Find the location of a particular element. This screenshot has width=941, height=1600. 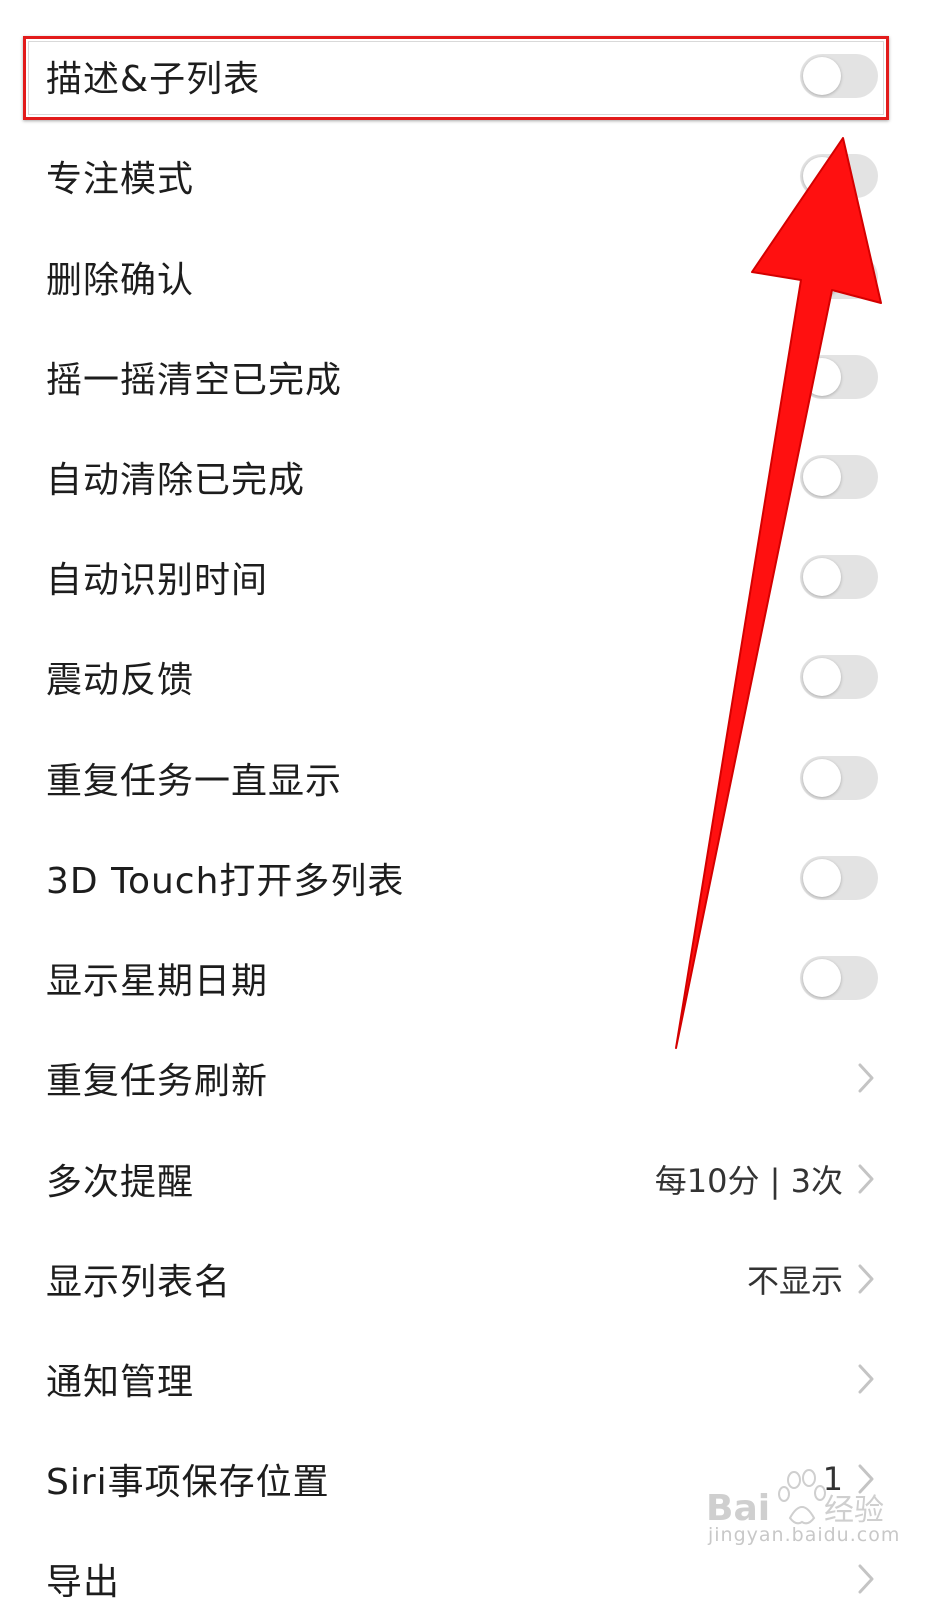

setting-label: 通知管理 is located at coordinates (120, 1382).